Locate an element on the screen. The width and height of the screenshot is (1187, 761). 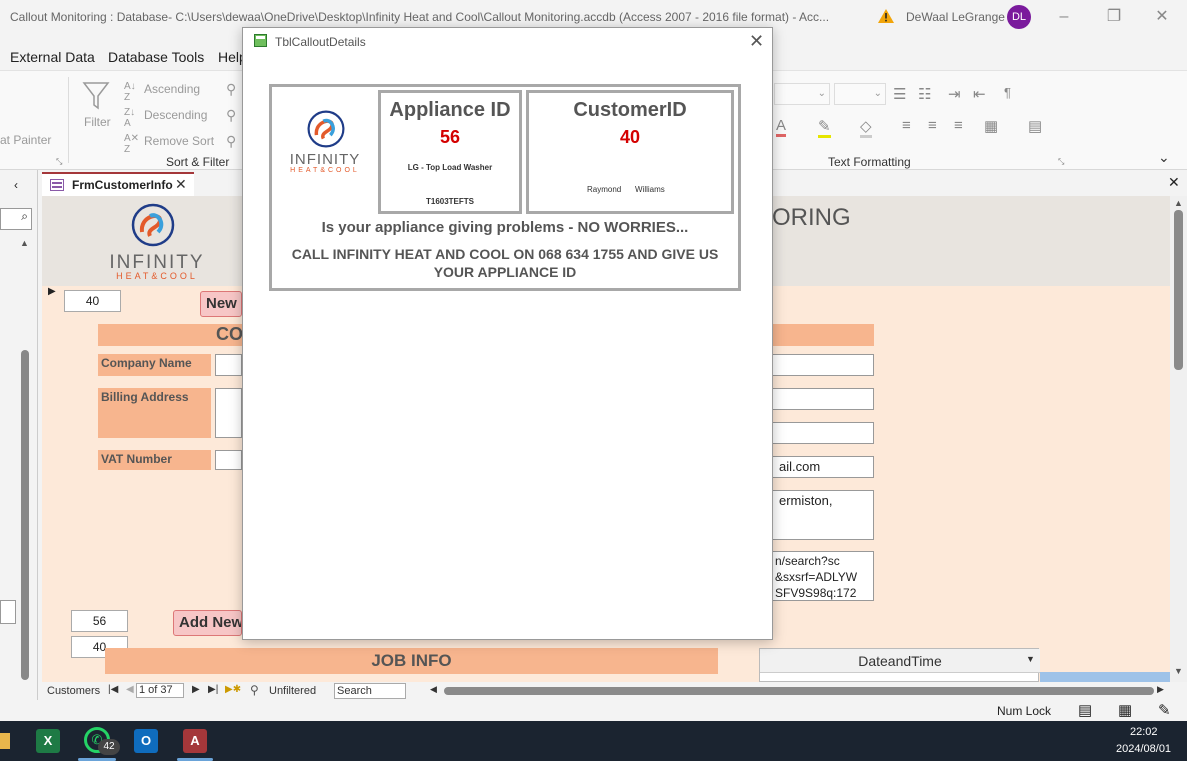
popup-title: TblCalloutDetails is located at coordinates (320, 42).